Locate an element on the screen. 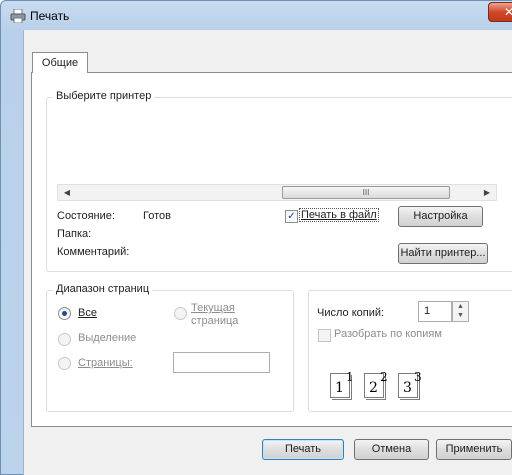  printer-list is located at coordinates (277, 149).